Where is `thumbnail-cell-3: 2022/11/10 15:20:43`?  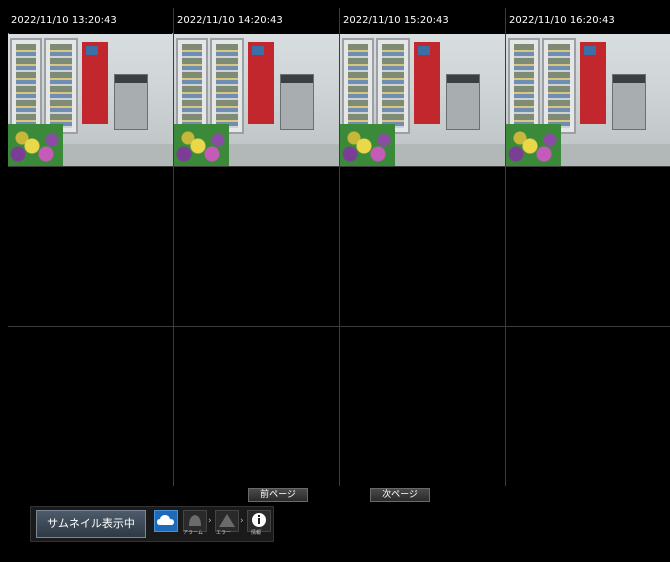
thumbnail-cell-3: 2022/11/10 15:20:43 is located at coordinates (422, 87).